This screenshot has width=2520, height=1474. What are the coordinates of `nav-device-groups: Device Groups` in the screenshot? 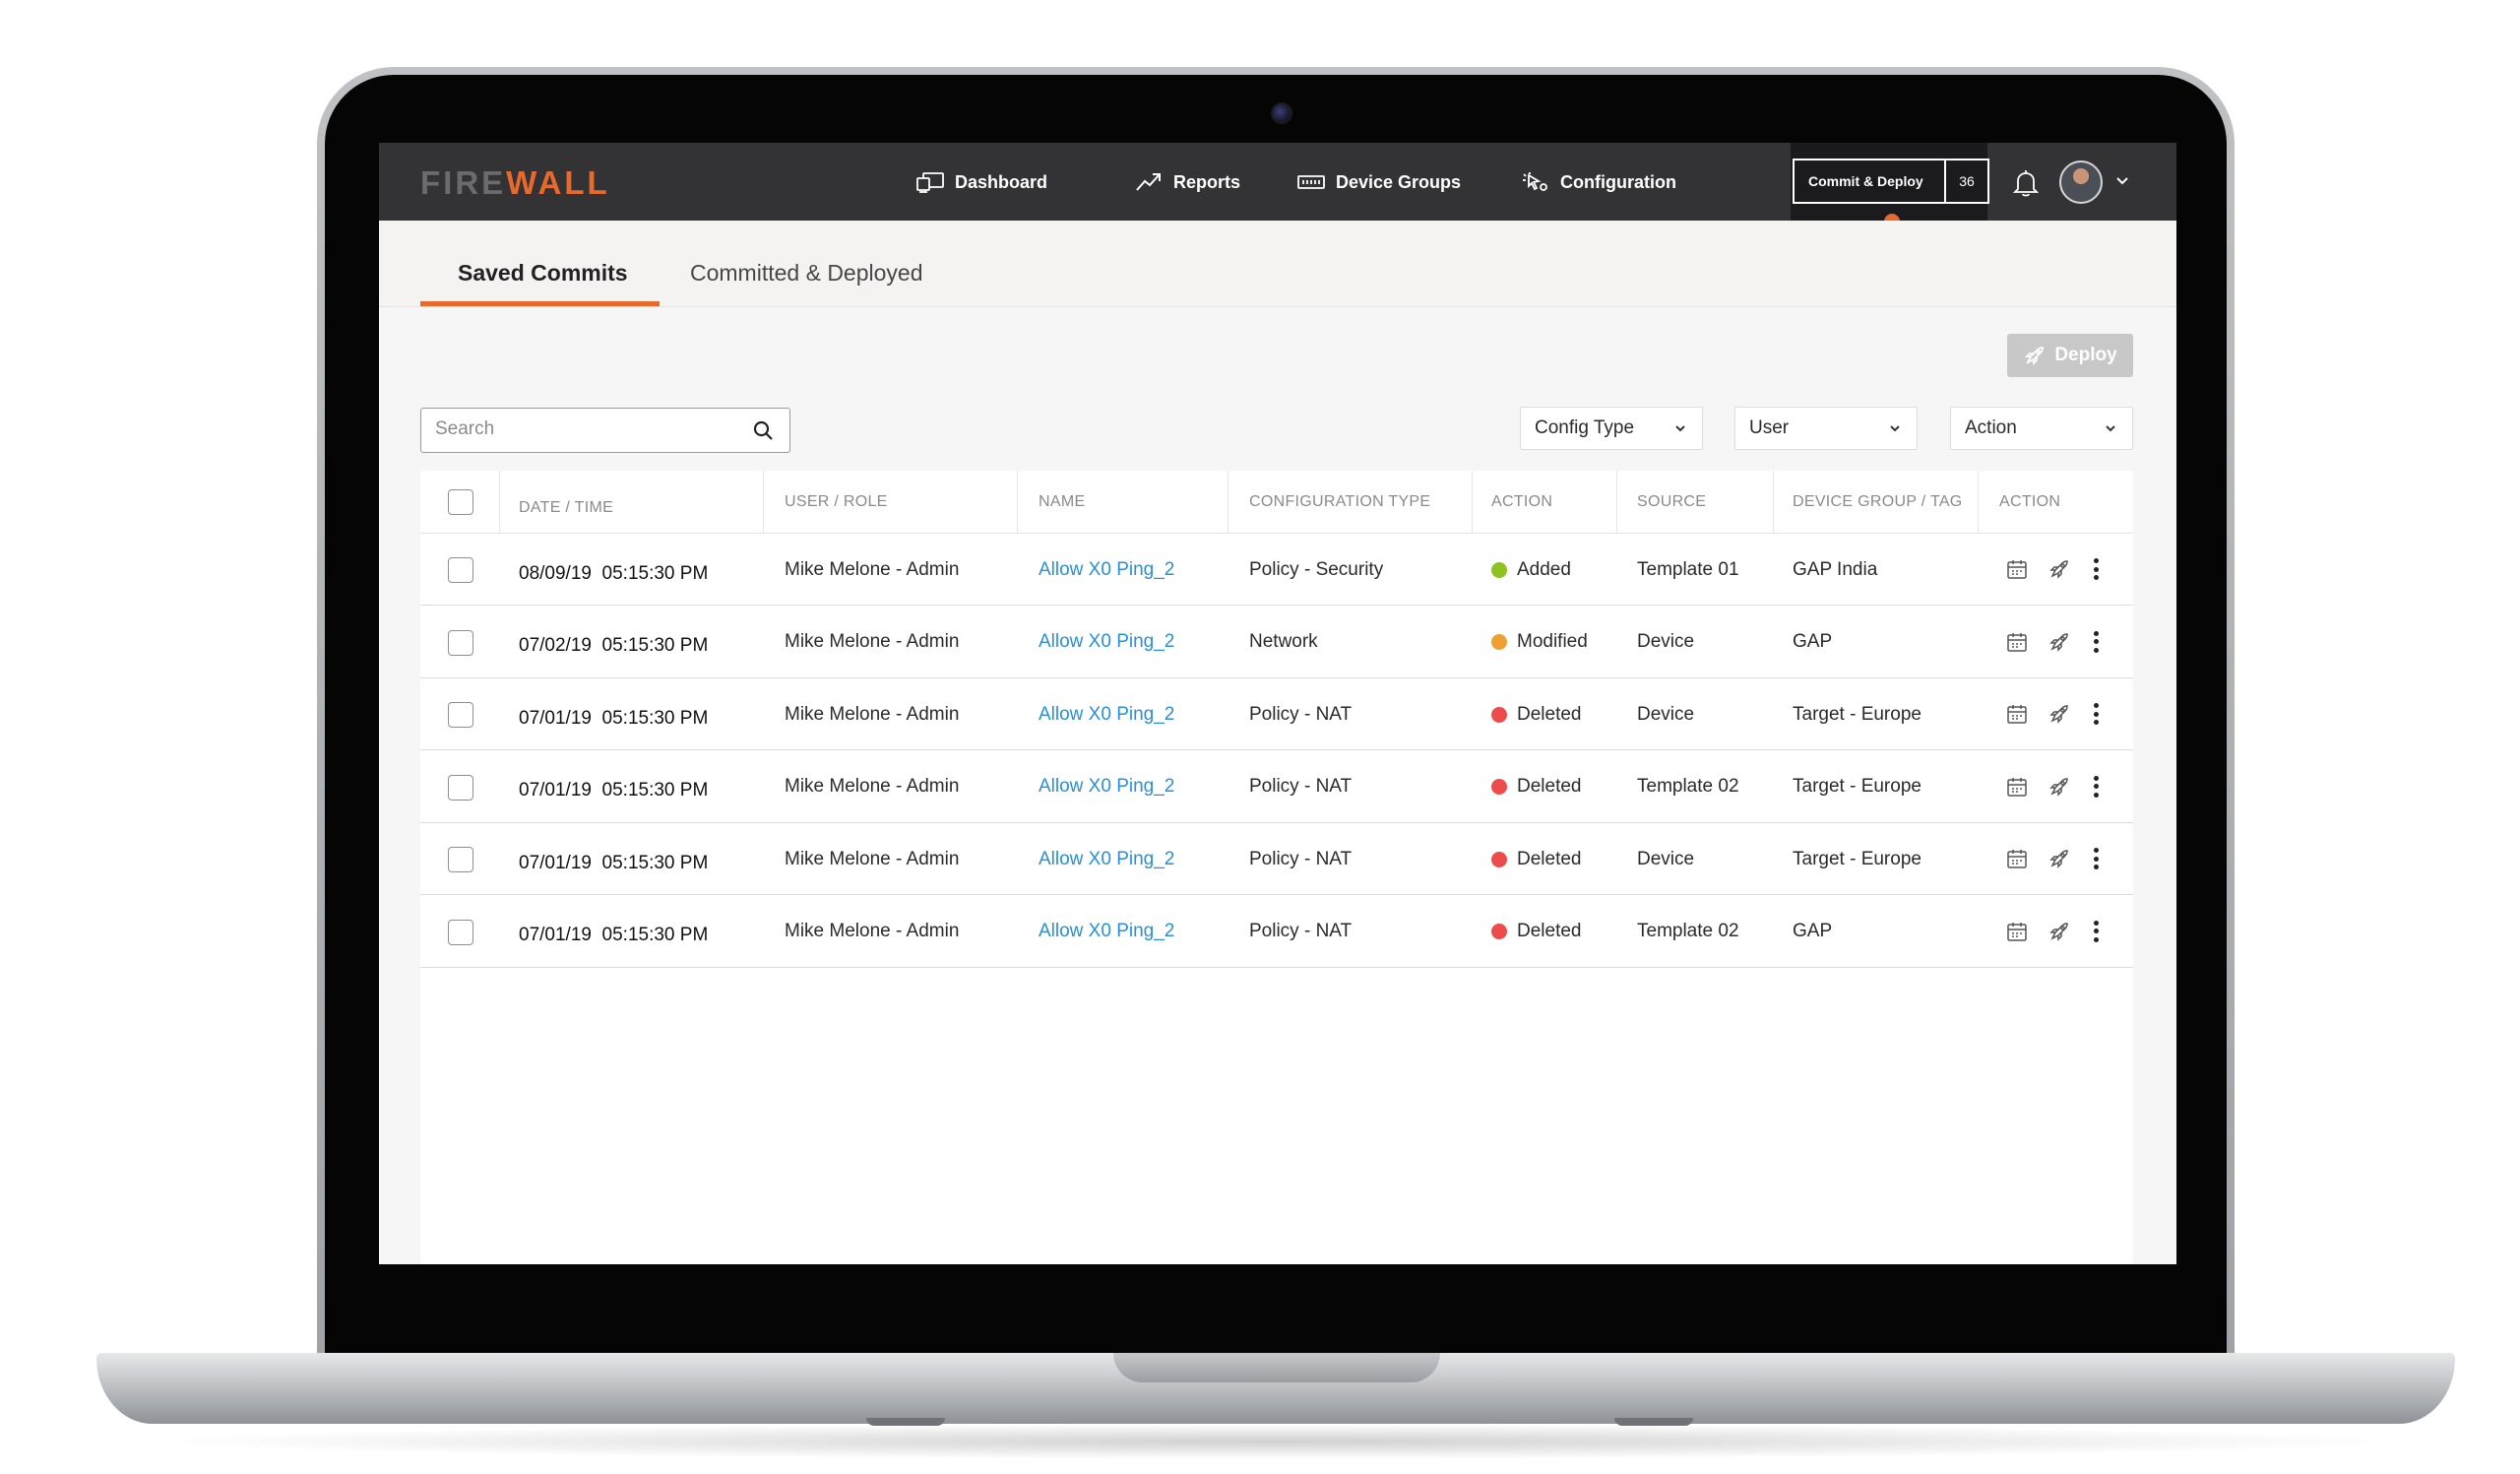 It's located at (1378, 182).